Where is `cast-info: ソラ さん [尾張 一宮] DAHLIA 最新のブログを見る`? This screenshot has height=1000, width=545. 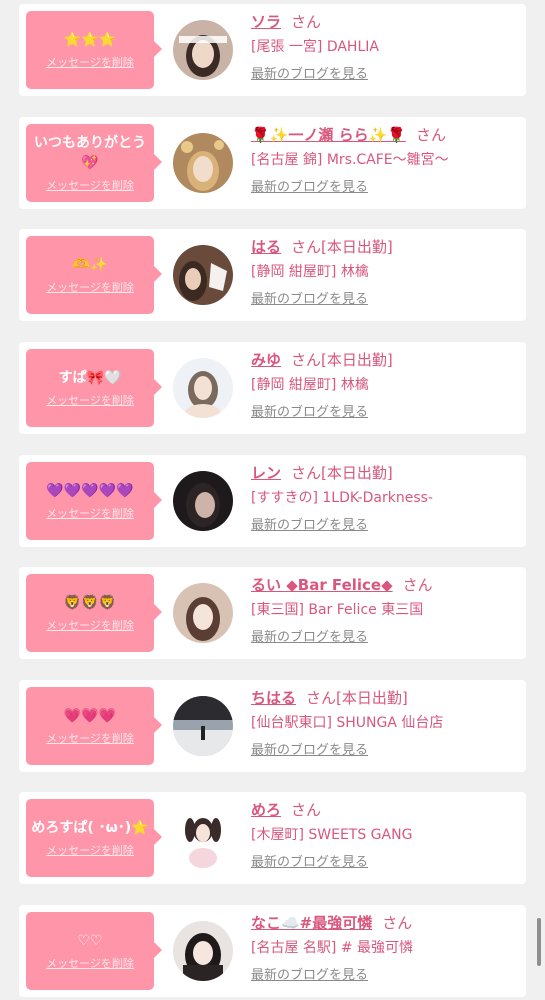
cast-info: ソラ さん [尾張 一宮] DAHLIA 最新のブログを見る is located at coordinates (386, 48).